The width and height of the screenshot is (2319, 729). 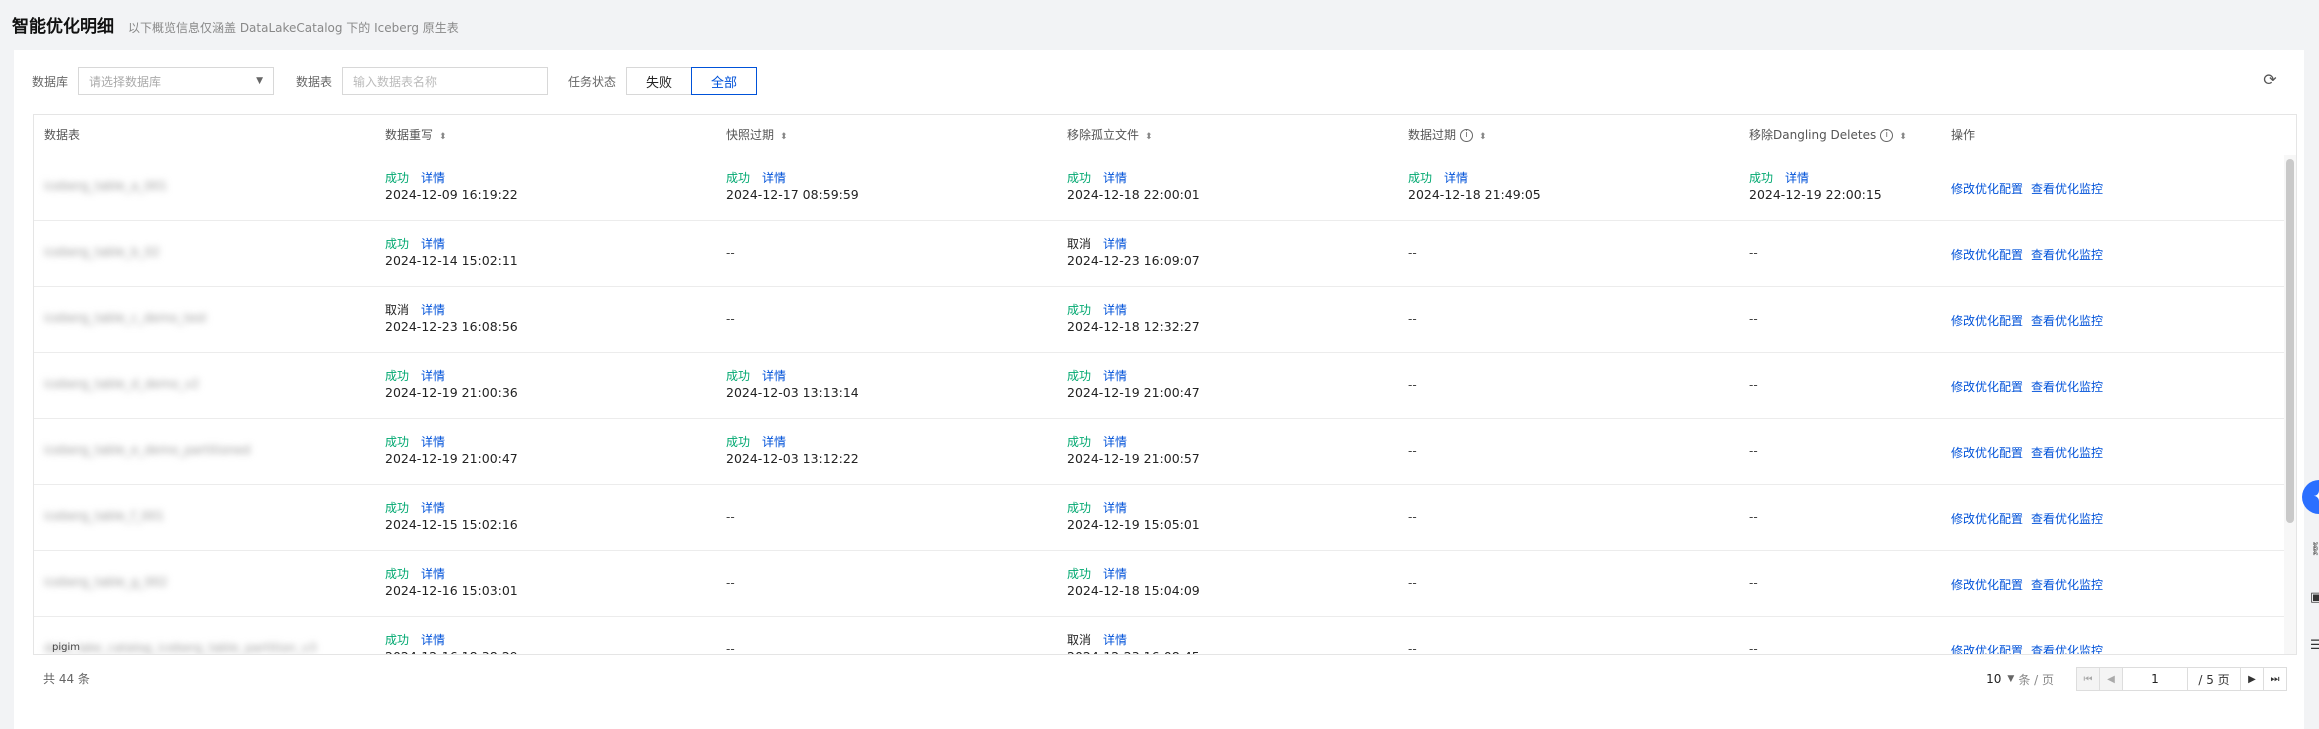 I want to click on table-search-input: 输入数据表名称, so click(x=445, y=81).